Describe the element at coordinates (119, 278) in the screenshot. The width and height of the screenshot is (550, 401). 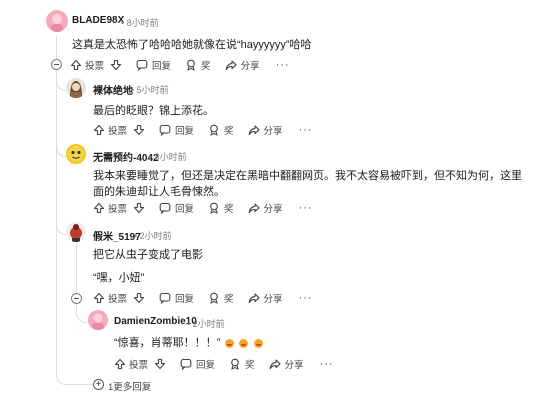
I see `comment-body: “嘿，小妞”` at that location.